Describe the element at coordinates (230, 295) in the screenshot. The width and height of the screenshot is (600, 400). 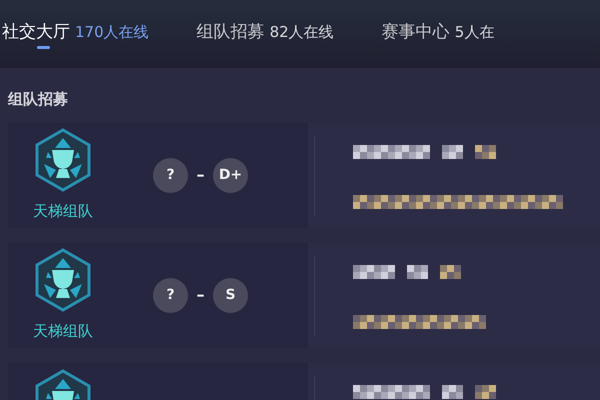
I see `rank-badge: S` at that location.